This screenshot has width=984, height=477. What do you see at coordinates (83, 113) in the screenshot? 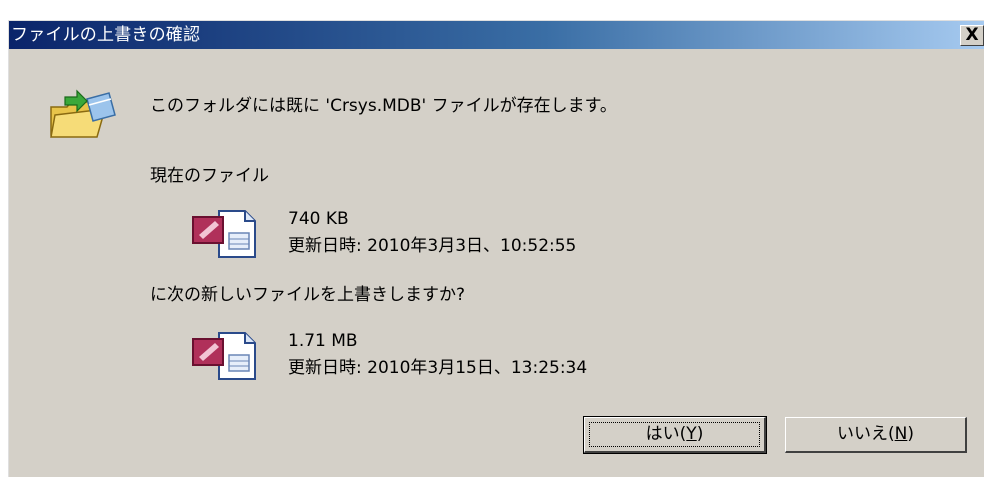
I see `folder-overwrite-icon` at bounding box center [83, 113].